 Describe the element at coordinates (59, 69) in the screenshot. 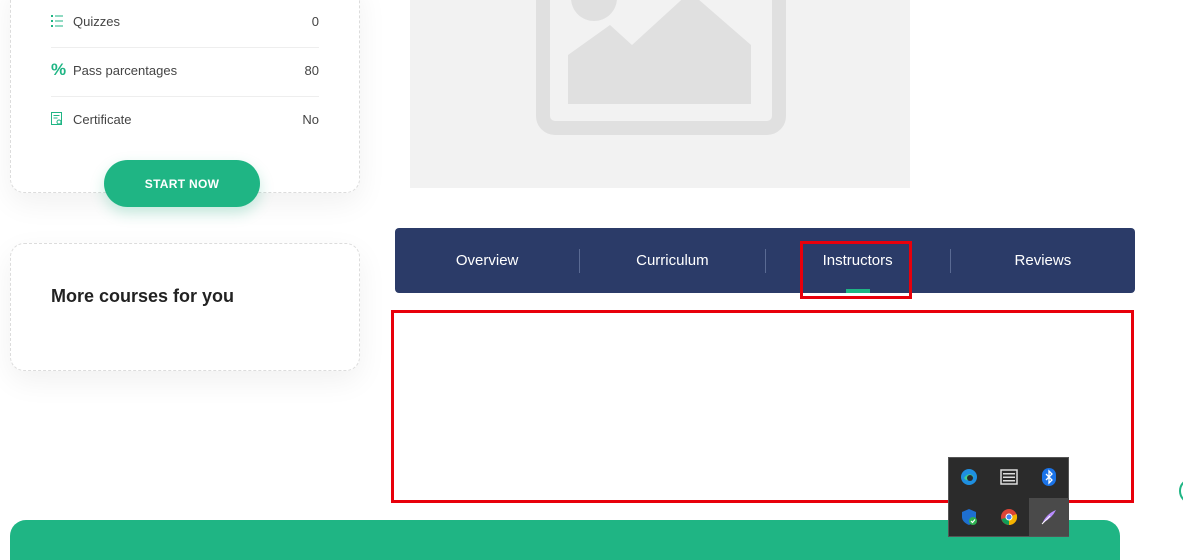

I see `percent-icon: %` at that location.